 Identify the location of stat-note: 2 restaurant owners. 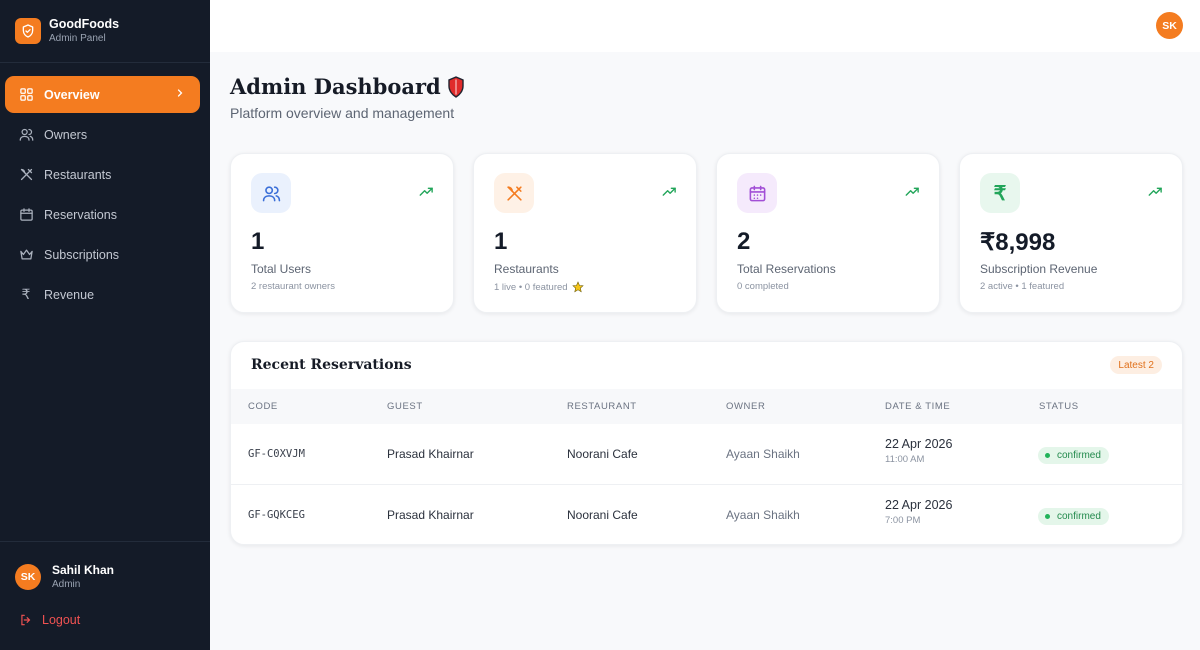
(293, 286).